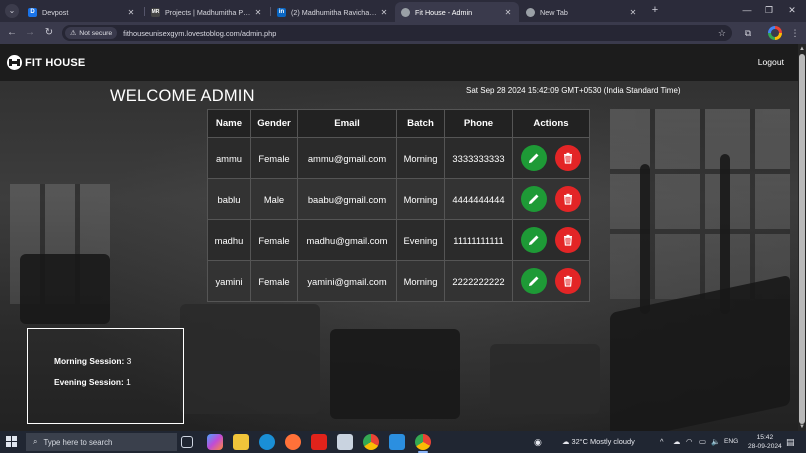 The image size is (806, 453). What do you see at coordinates (397, 442) in the screenshot?
I see `vscode-icon` at bounding box center [397, 442].